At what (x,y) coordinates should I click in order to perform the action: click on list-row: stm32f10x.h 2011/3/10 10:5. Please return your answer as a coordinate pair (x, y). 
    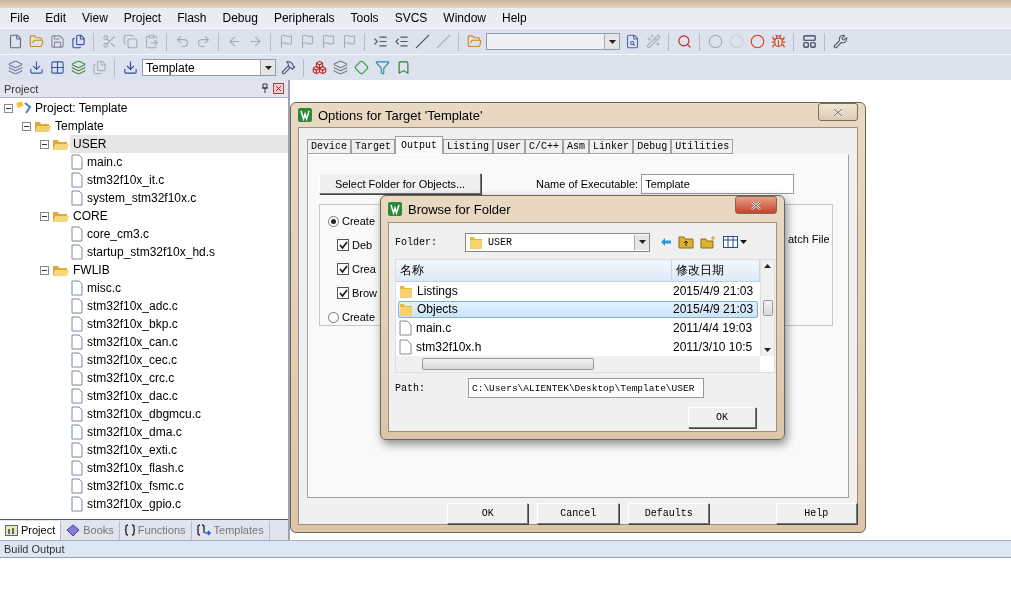
    Looking at the image, I should click on (578, 347).